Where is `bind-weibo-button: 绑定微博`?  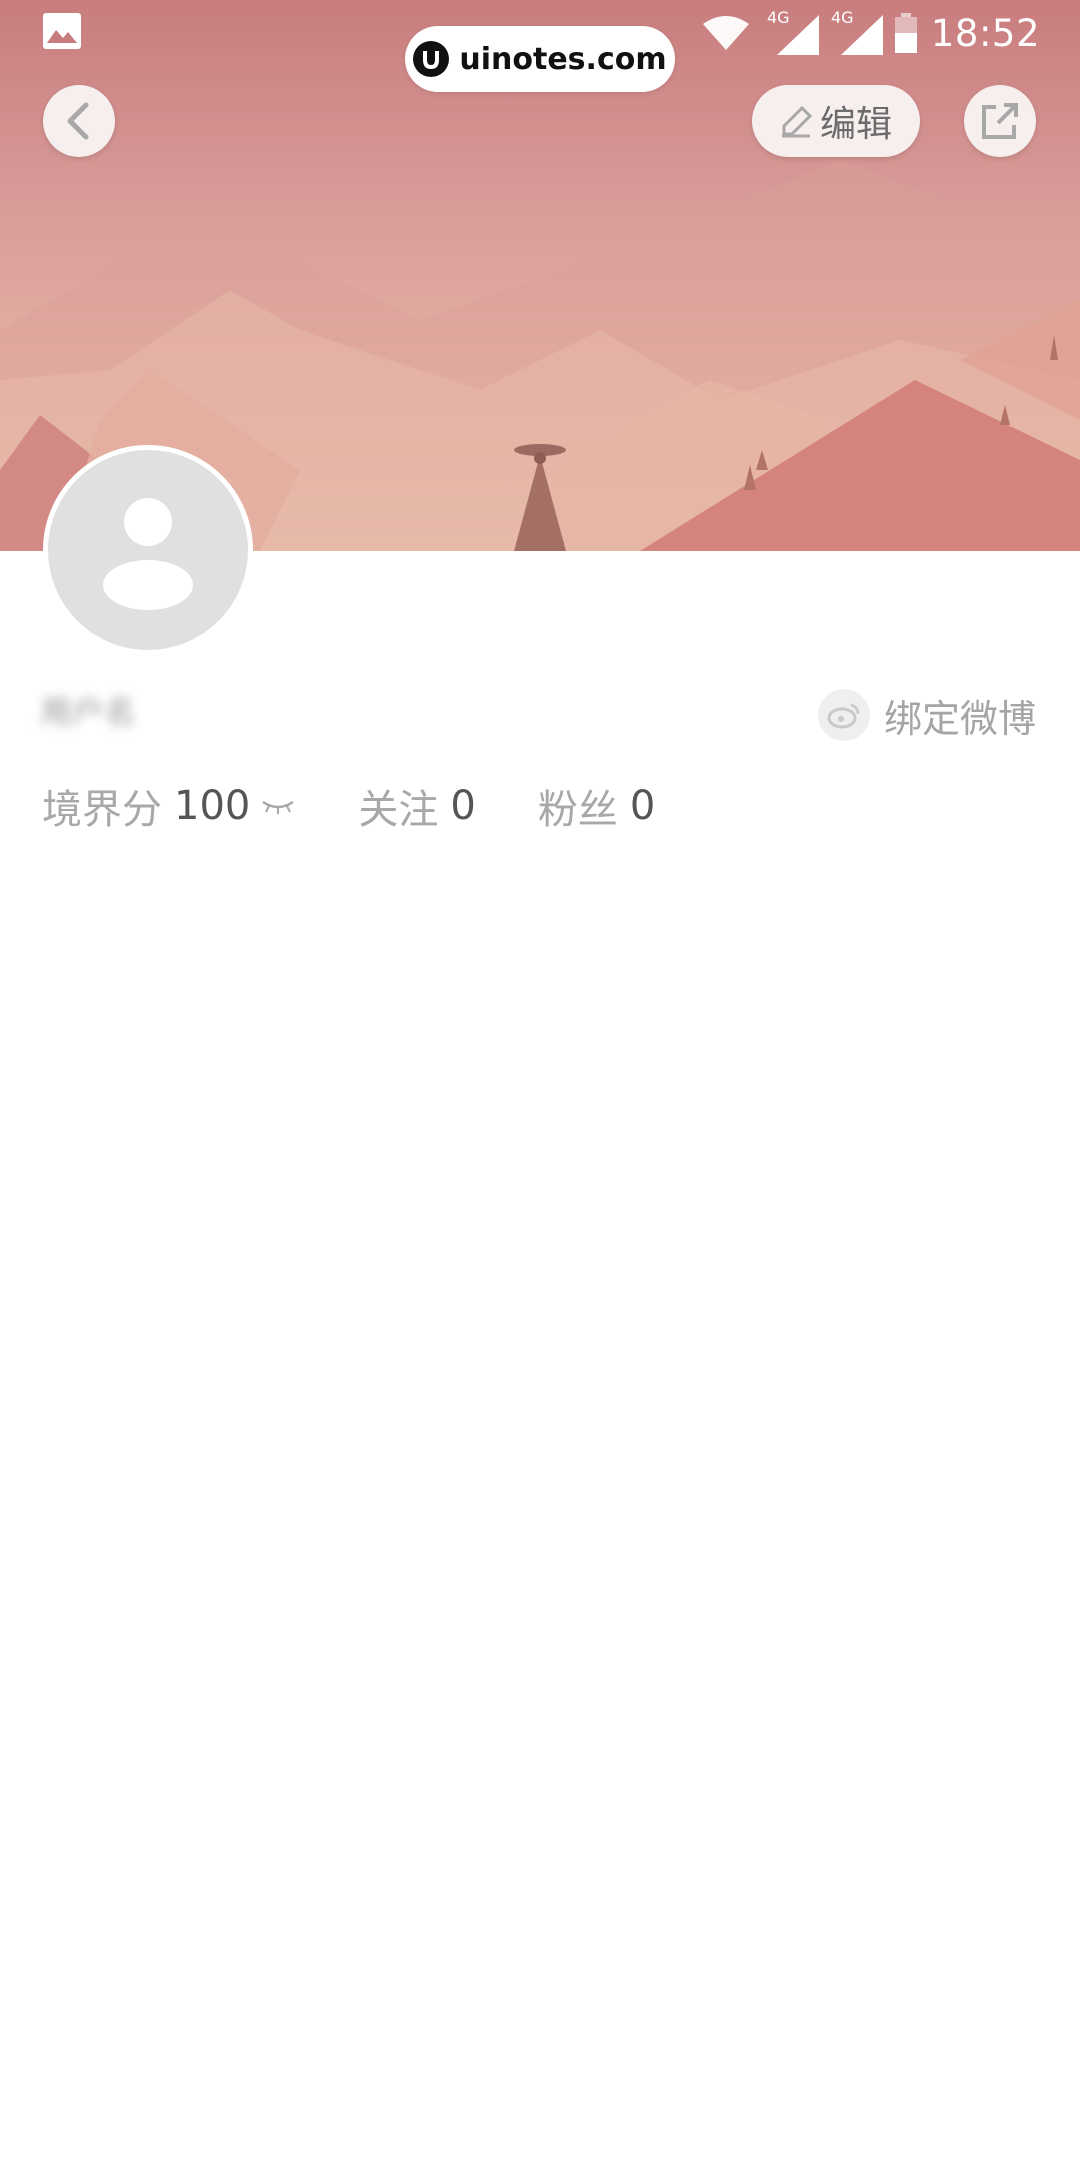
bind-weibo-button: 绑定微博 is located at coordinates (926, 715).